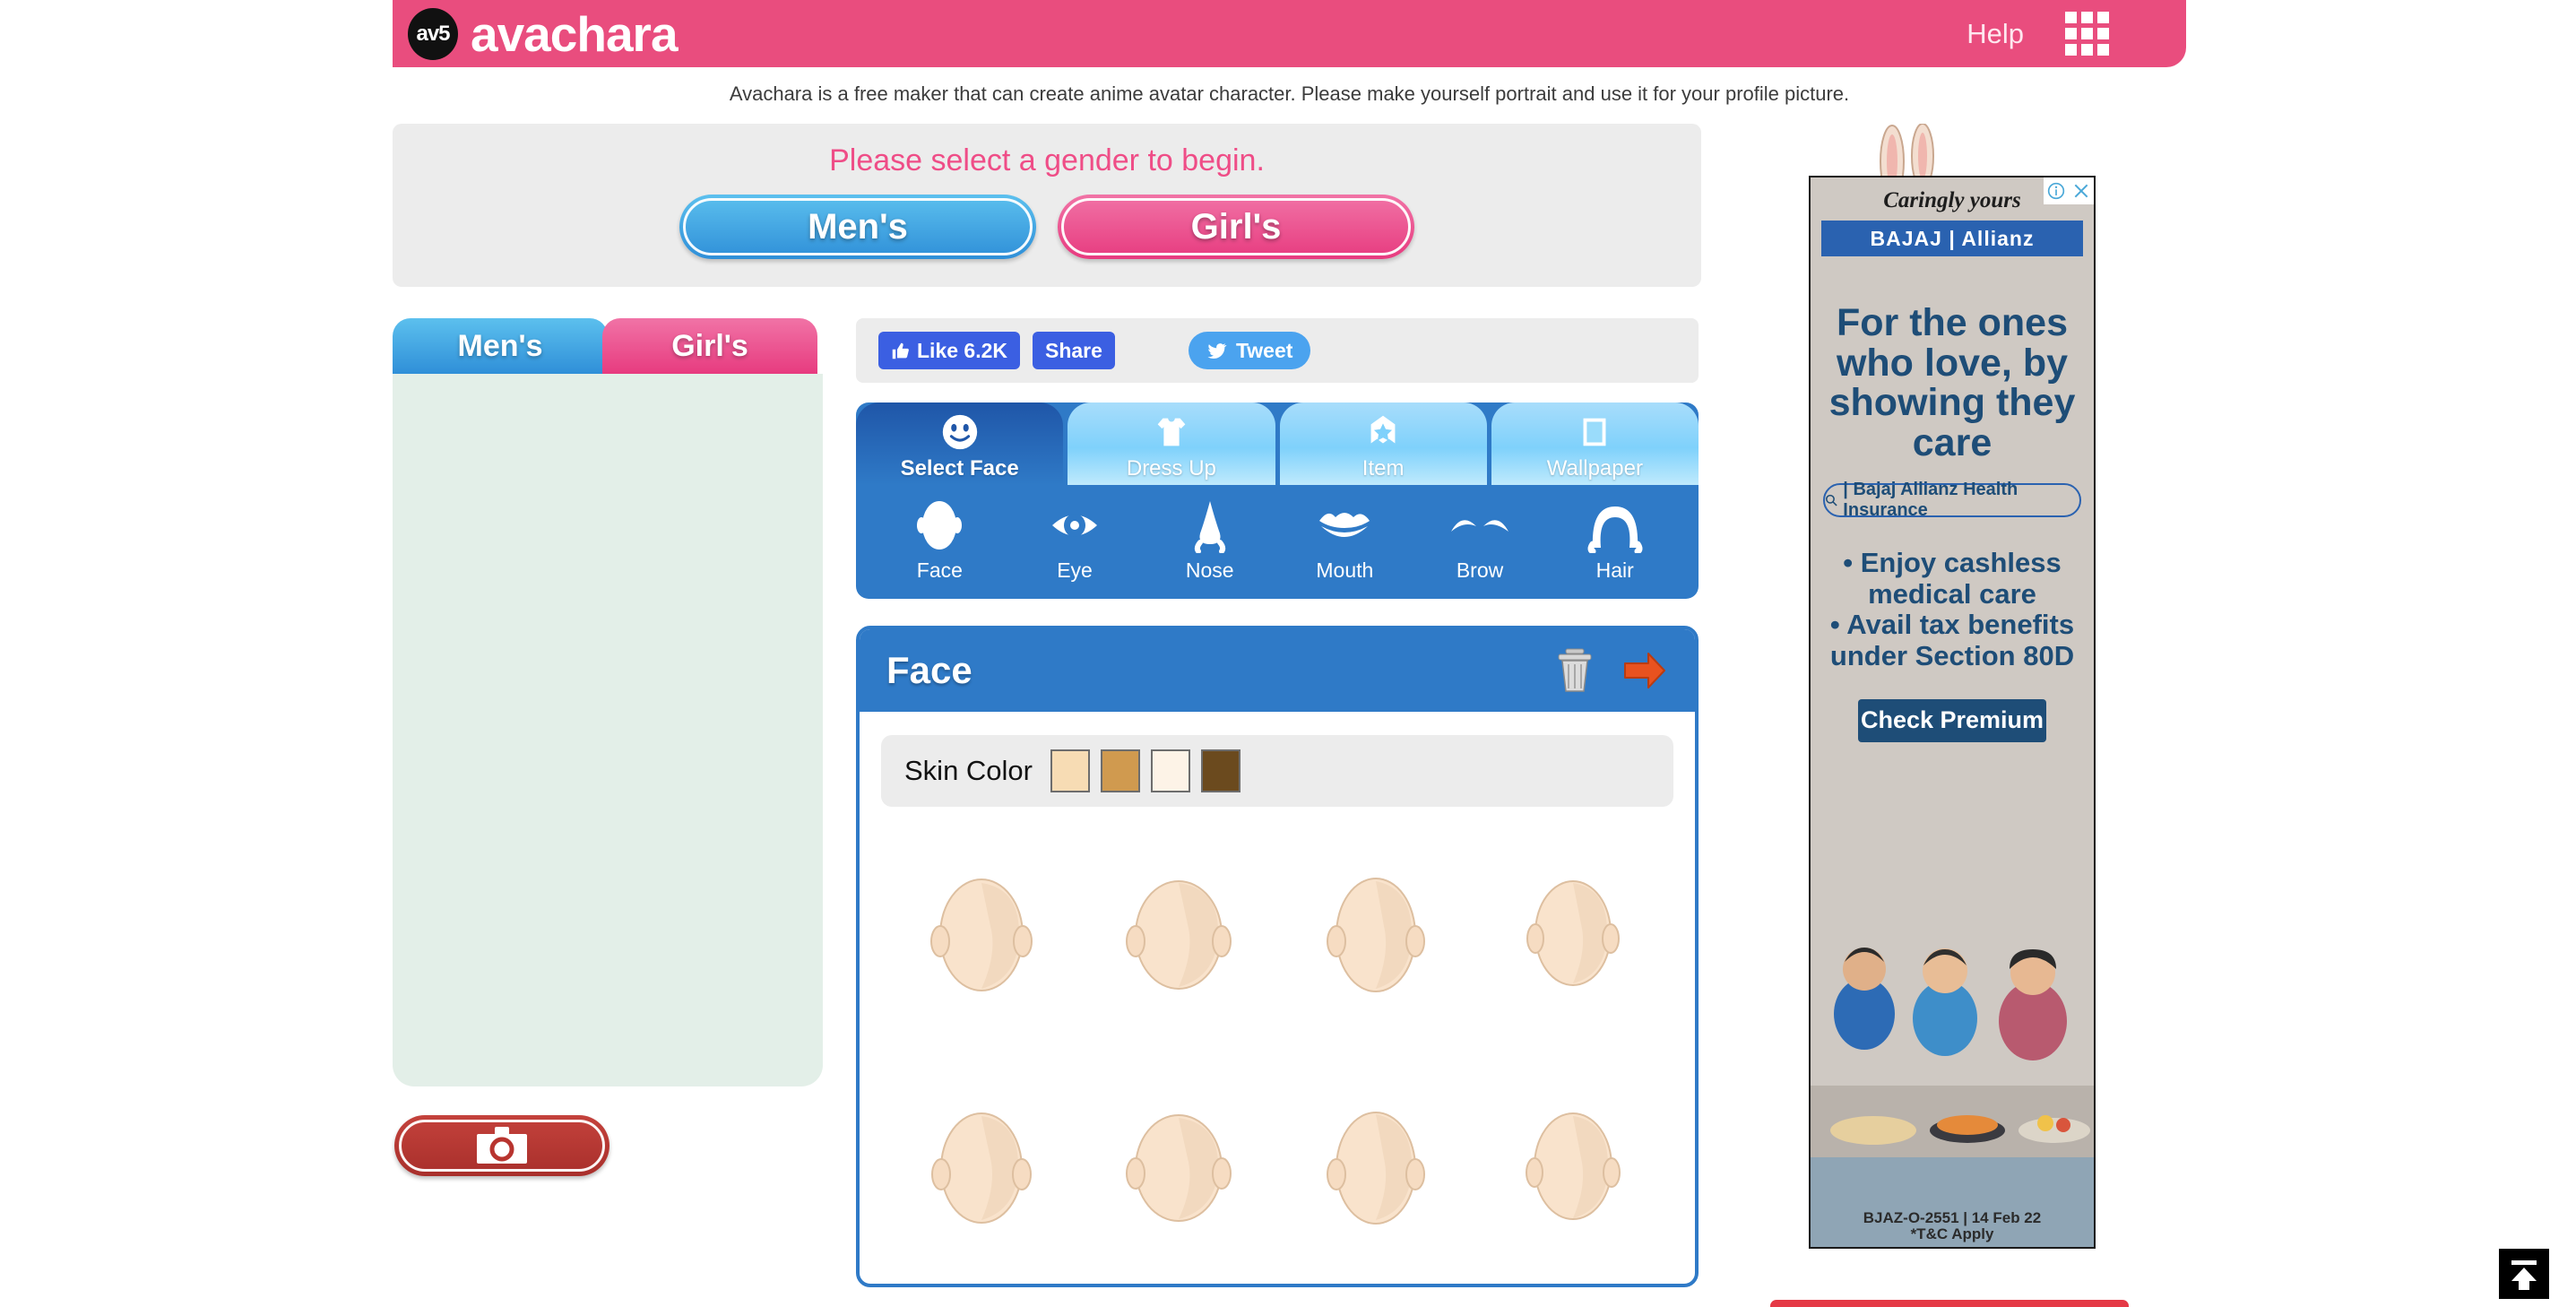  I want to click on tab-item: Item, so click(1383, 444).